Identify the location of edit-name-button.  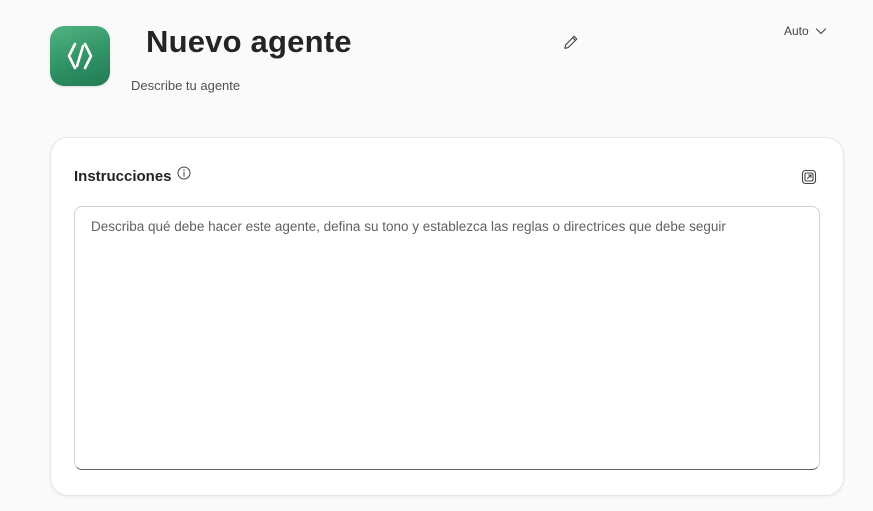
(571, 42).